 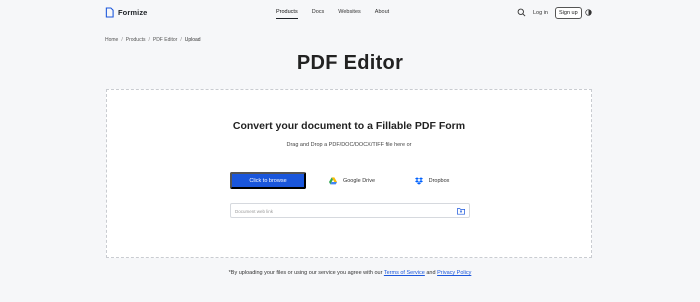 I want to click on google-drive-icon, so click(x=332, y=180).